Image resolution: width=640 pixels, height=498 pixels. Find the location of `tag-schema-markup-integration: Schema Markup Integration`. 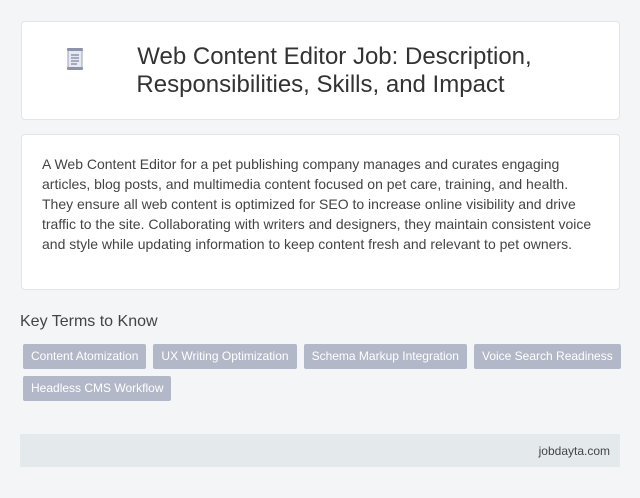

tag-schema-markup-integration: Schema Markup Integration is located at coordinates (385, 356).